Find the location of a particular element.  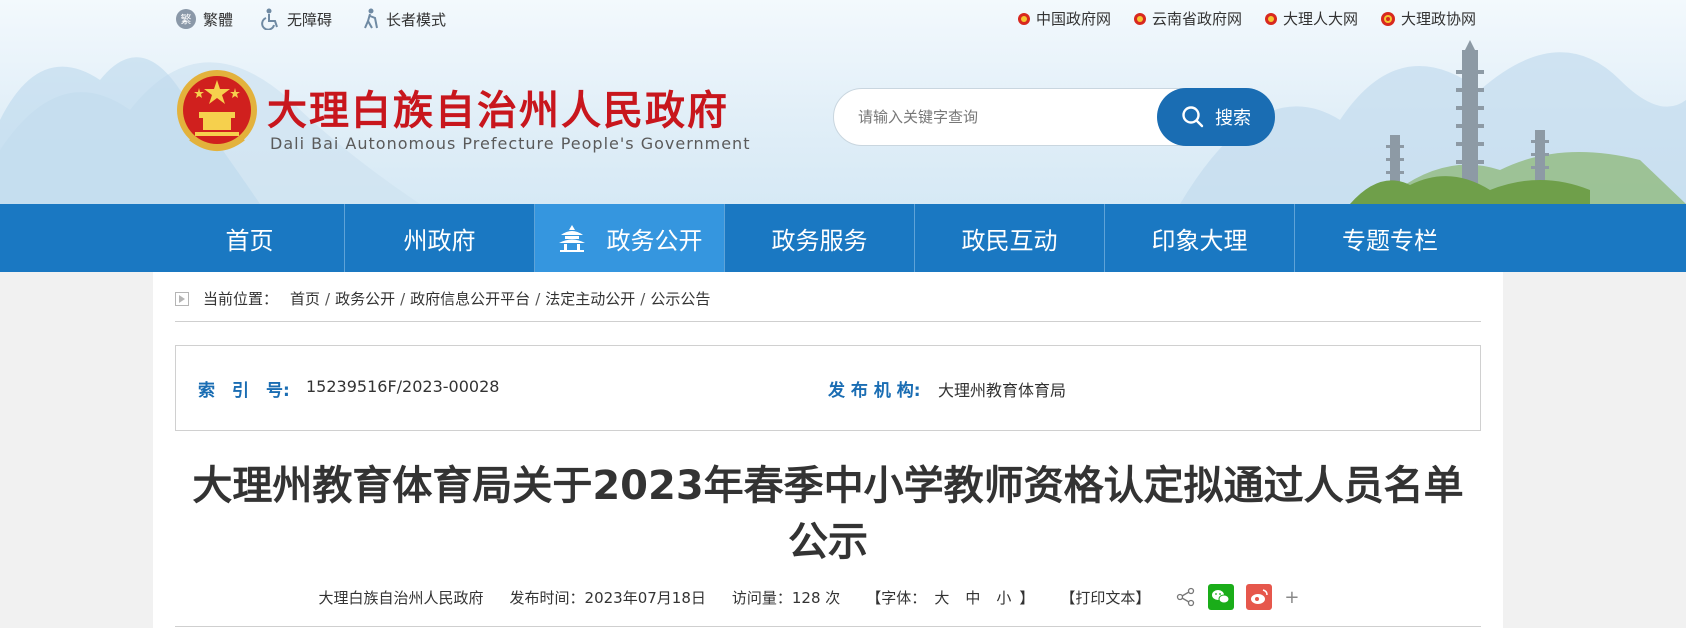

link-yunnan-gov-label: 云南省政府网 is located at coordinates (1196, 19).